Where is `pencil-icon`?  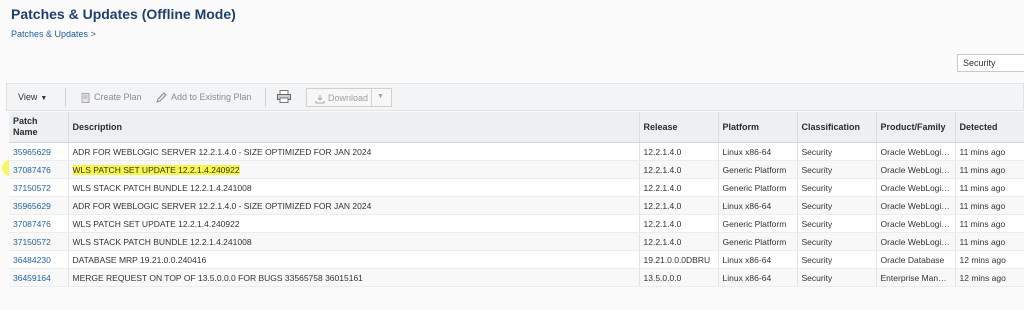 pencil-icon is located at coordinates (161, 97).